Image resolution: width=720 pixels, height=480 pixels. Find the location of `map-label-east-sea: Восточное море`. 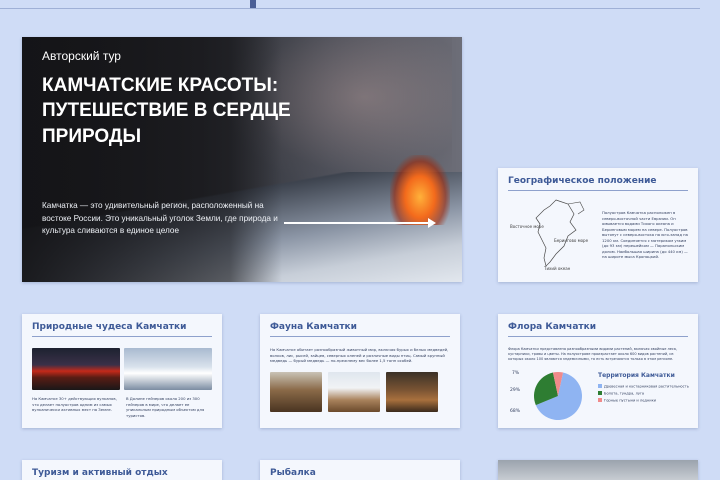

map-label-east-sea: Восточное море is located at coordinates (527, 226).